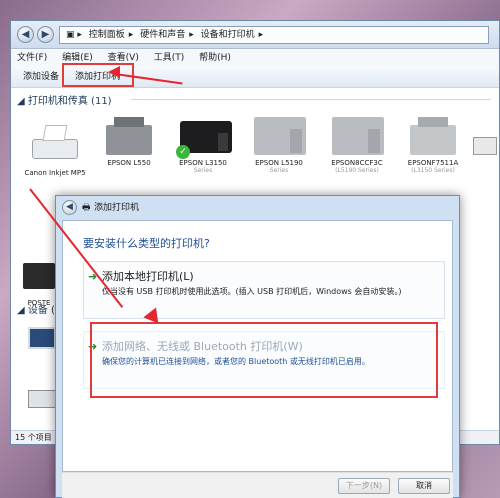 The width and height of the screenshot is (500, 498). Describe the element at coordinates (55, 173) in the screenshot. I see `device-label: Canon Inkjet MP5` at that location.